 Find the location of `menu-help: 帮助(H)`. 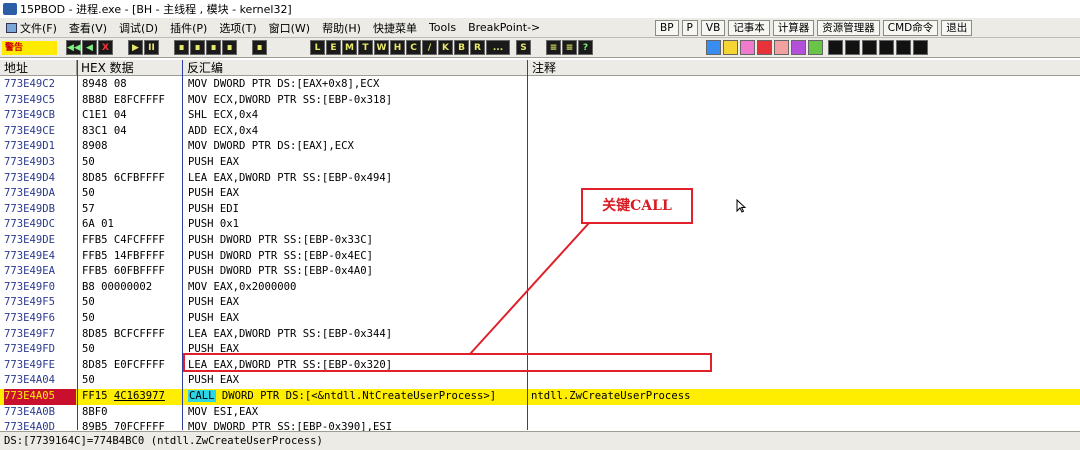

menu-help: 帮助(H) is located at coordinates (341, 28).